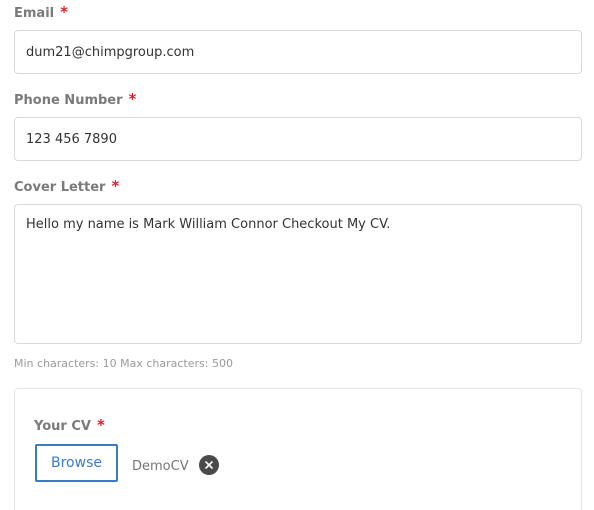 The image size is (594, 510). I want to click on uploaded-file-name: DemoCV, so click(160, 466).